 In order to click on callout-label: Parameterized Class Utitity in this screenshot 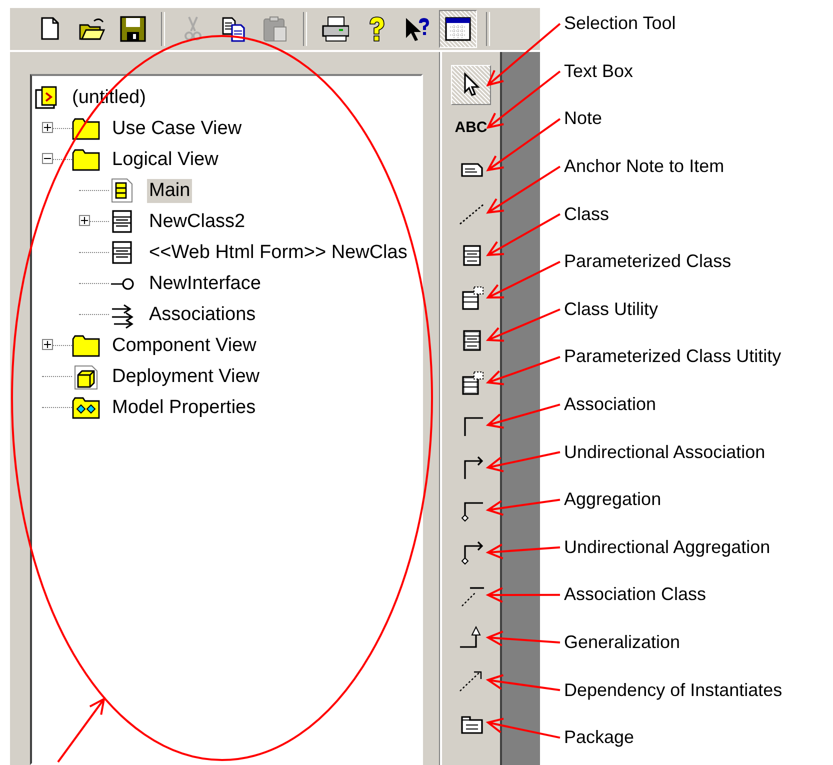, I will do `click(673, 357)`.